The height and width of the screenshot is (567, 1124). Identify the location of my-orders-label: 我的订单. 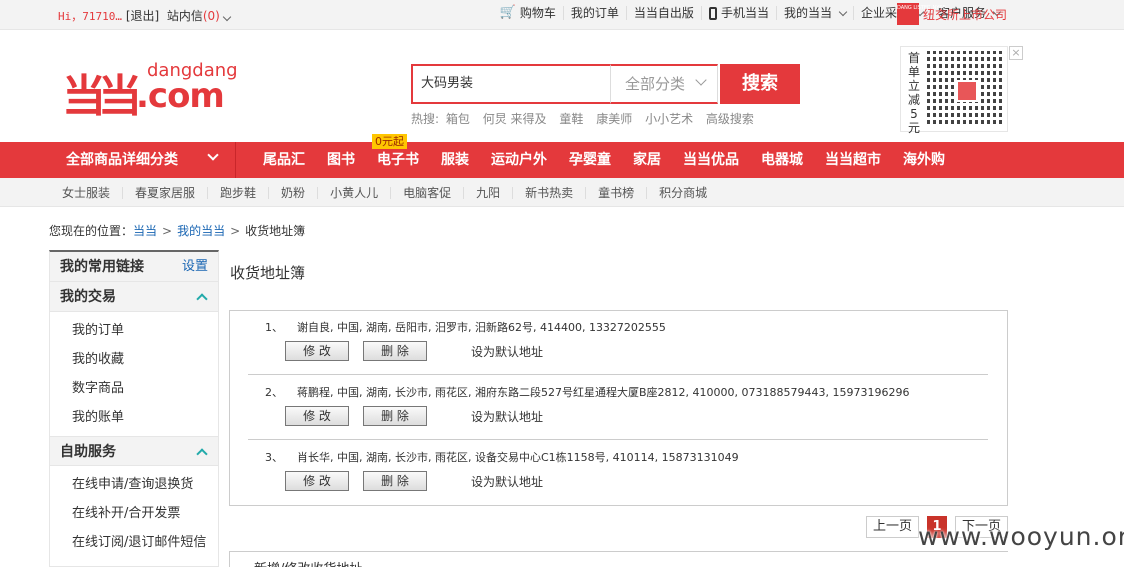
(594, 13).